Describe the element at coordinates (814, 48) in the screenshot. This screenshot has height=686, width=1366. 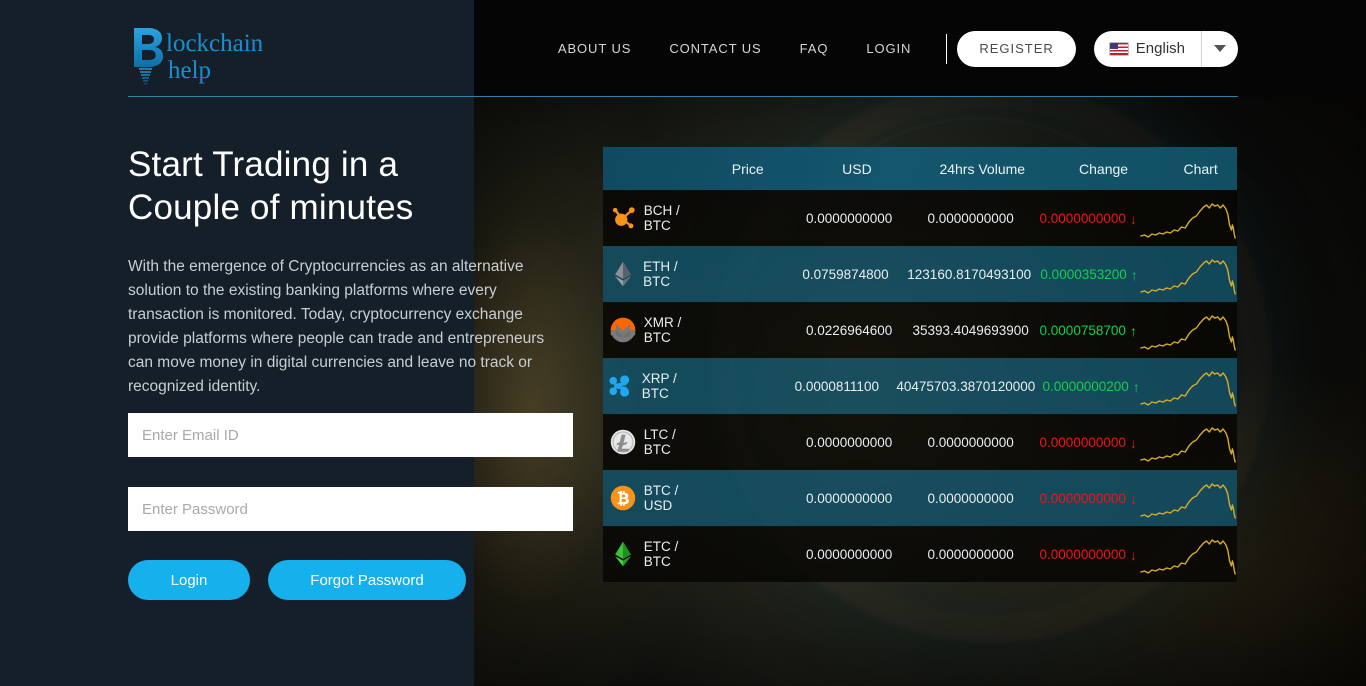
I see `nav-faq: FAQ` at that location.